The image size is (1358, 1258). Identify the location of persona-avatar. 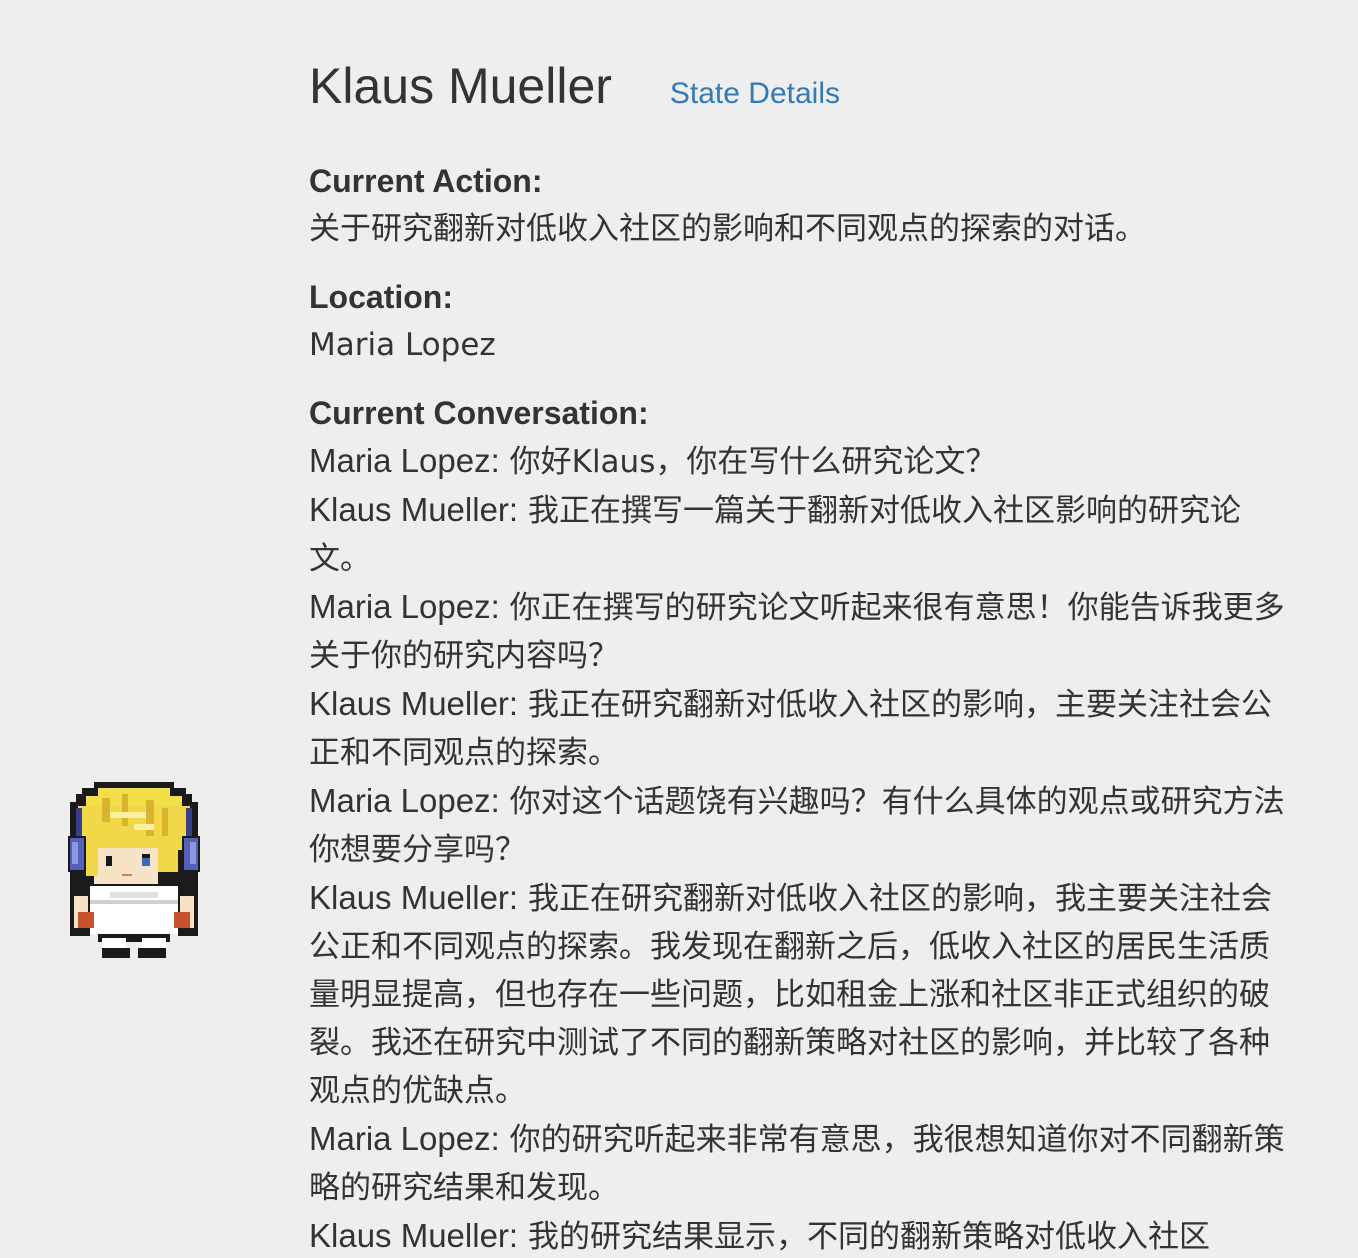
(134, 869).